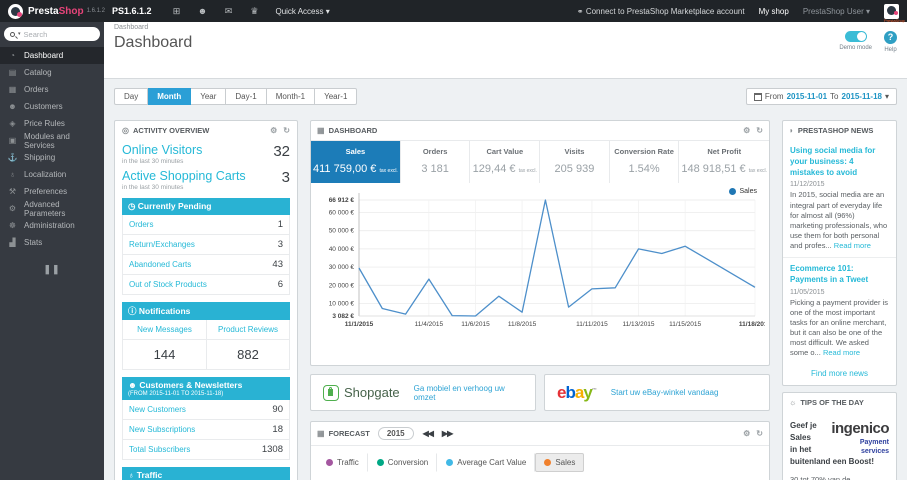  What do you see at coordinates (733, 191) in the screenshot?
I see `legend-dot-icon` at bounding box center [733, 191].